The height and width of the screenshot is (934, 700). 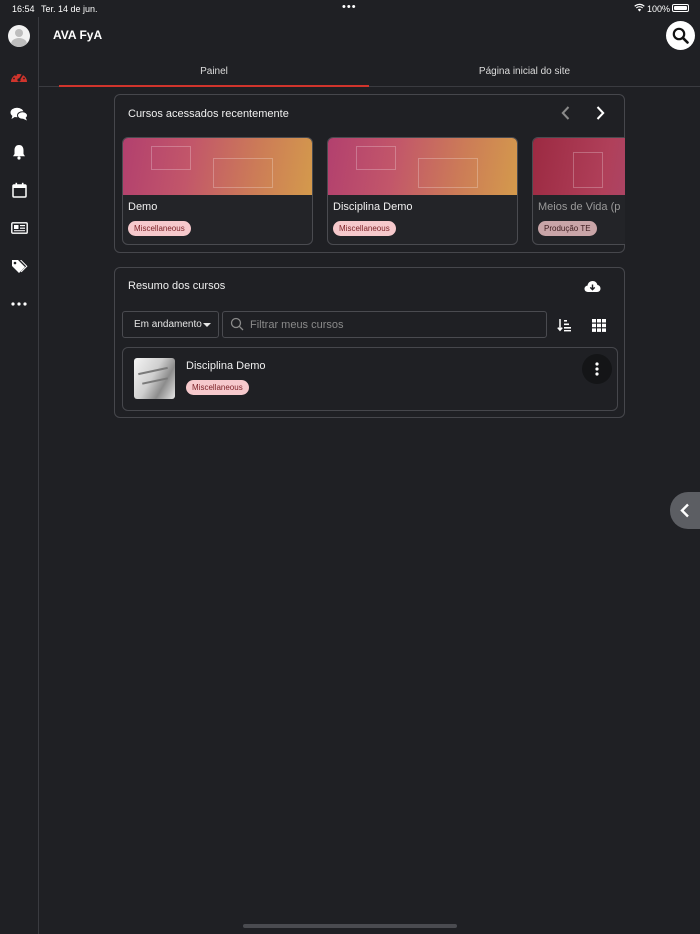 What do you see at coordinates (19, 266) in the screenshot?
I see `tags-icon` at bounding box center [19, 266].